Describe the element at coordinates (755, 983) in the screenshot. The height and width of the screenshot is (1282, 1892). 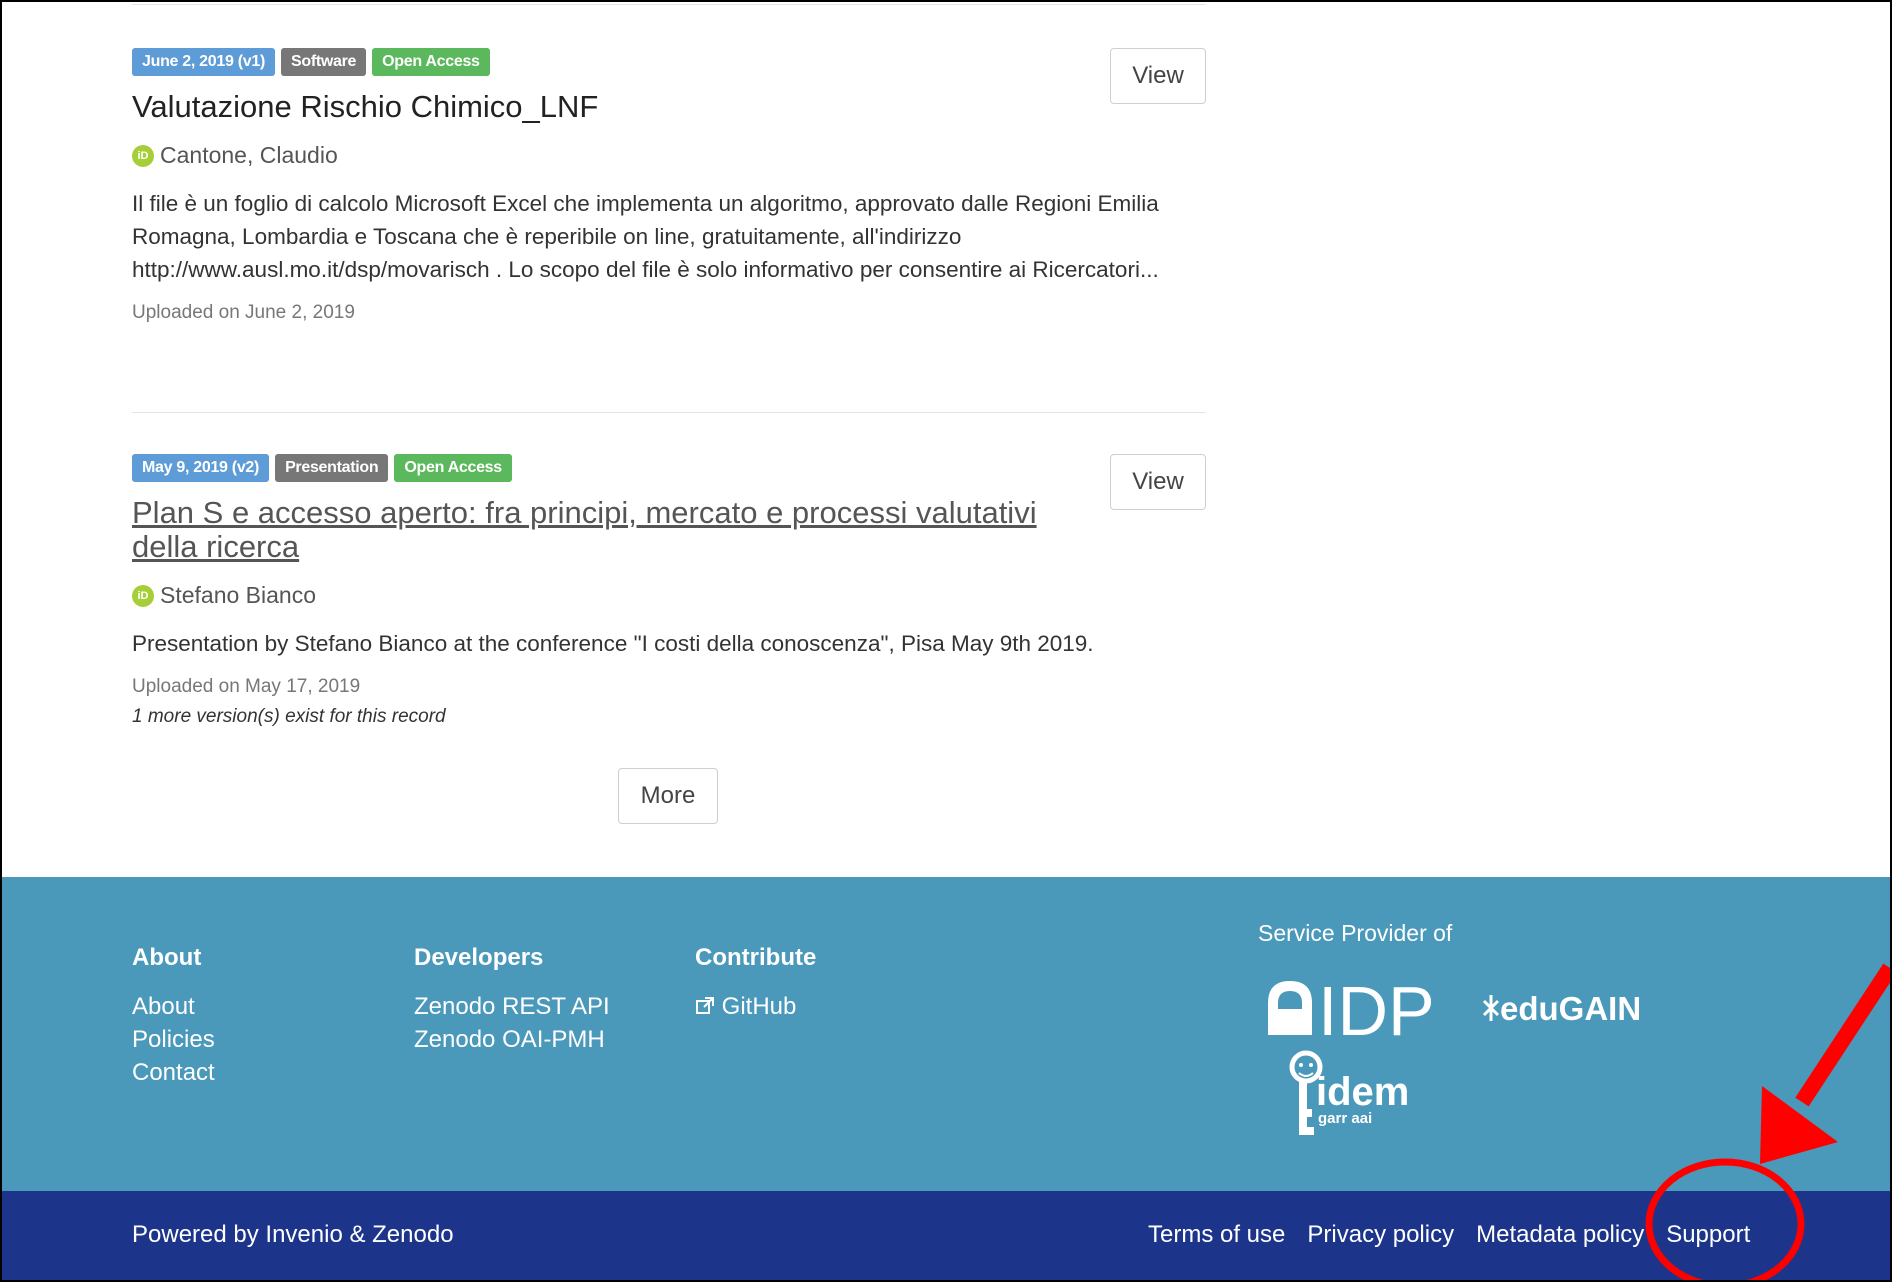
I see `footer-column-contribute: Contribute GitHub` at that location.